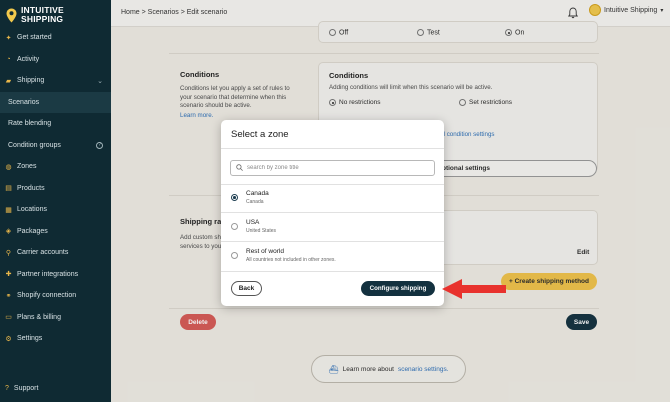 This screenshot has width=670, height=402. I want to click on sidebar-item-label: Plans & billing, so click(39, 317).